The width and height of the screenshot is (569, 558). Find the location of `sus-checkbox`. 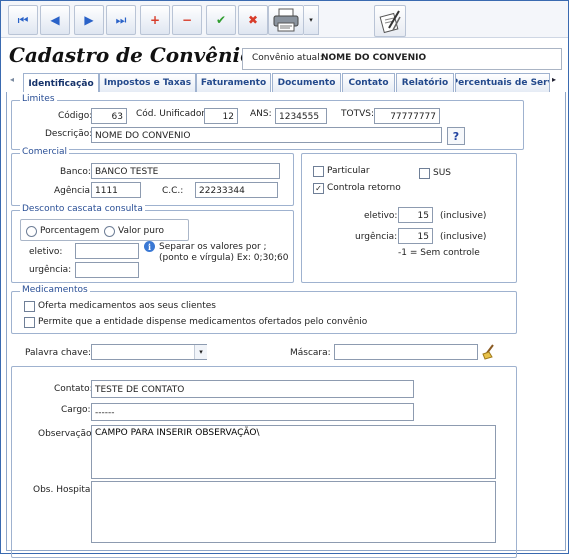

sus-checkbox is located at coordinates (424, 173).